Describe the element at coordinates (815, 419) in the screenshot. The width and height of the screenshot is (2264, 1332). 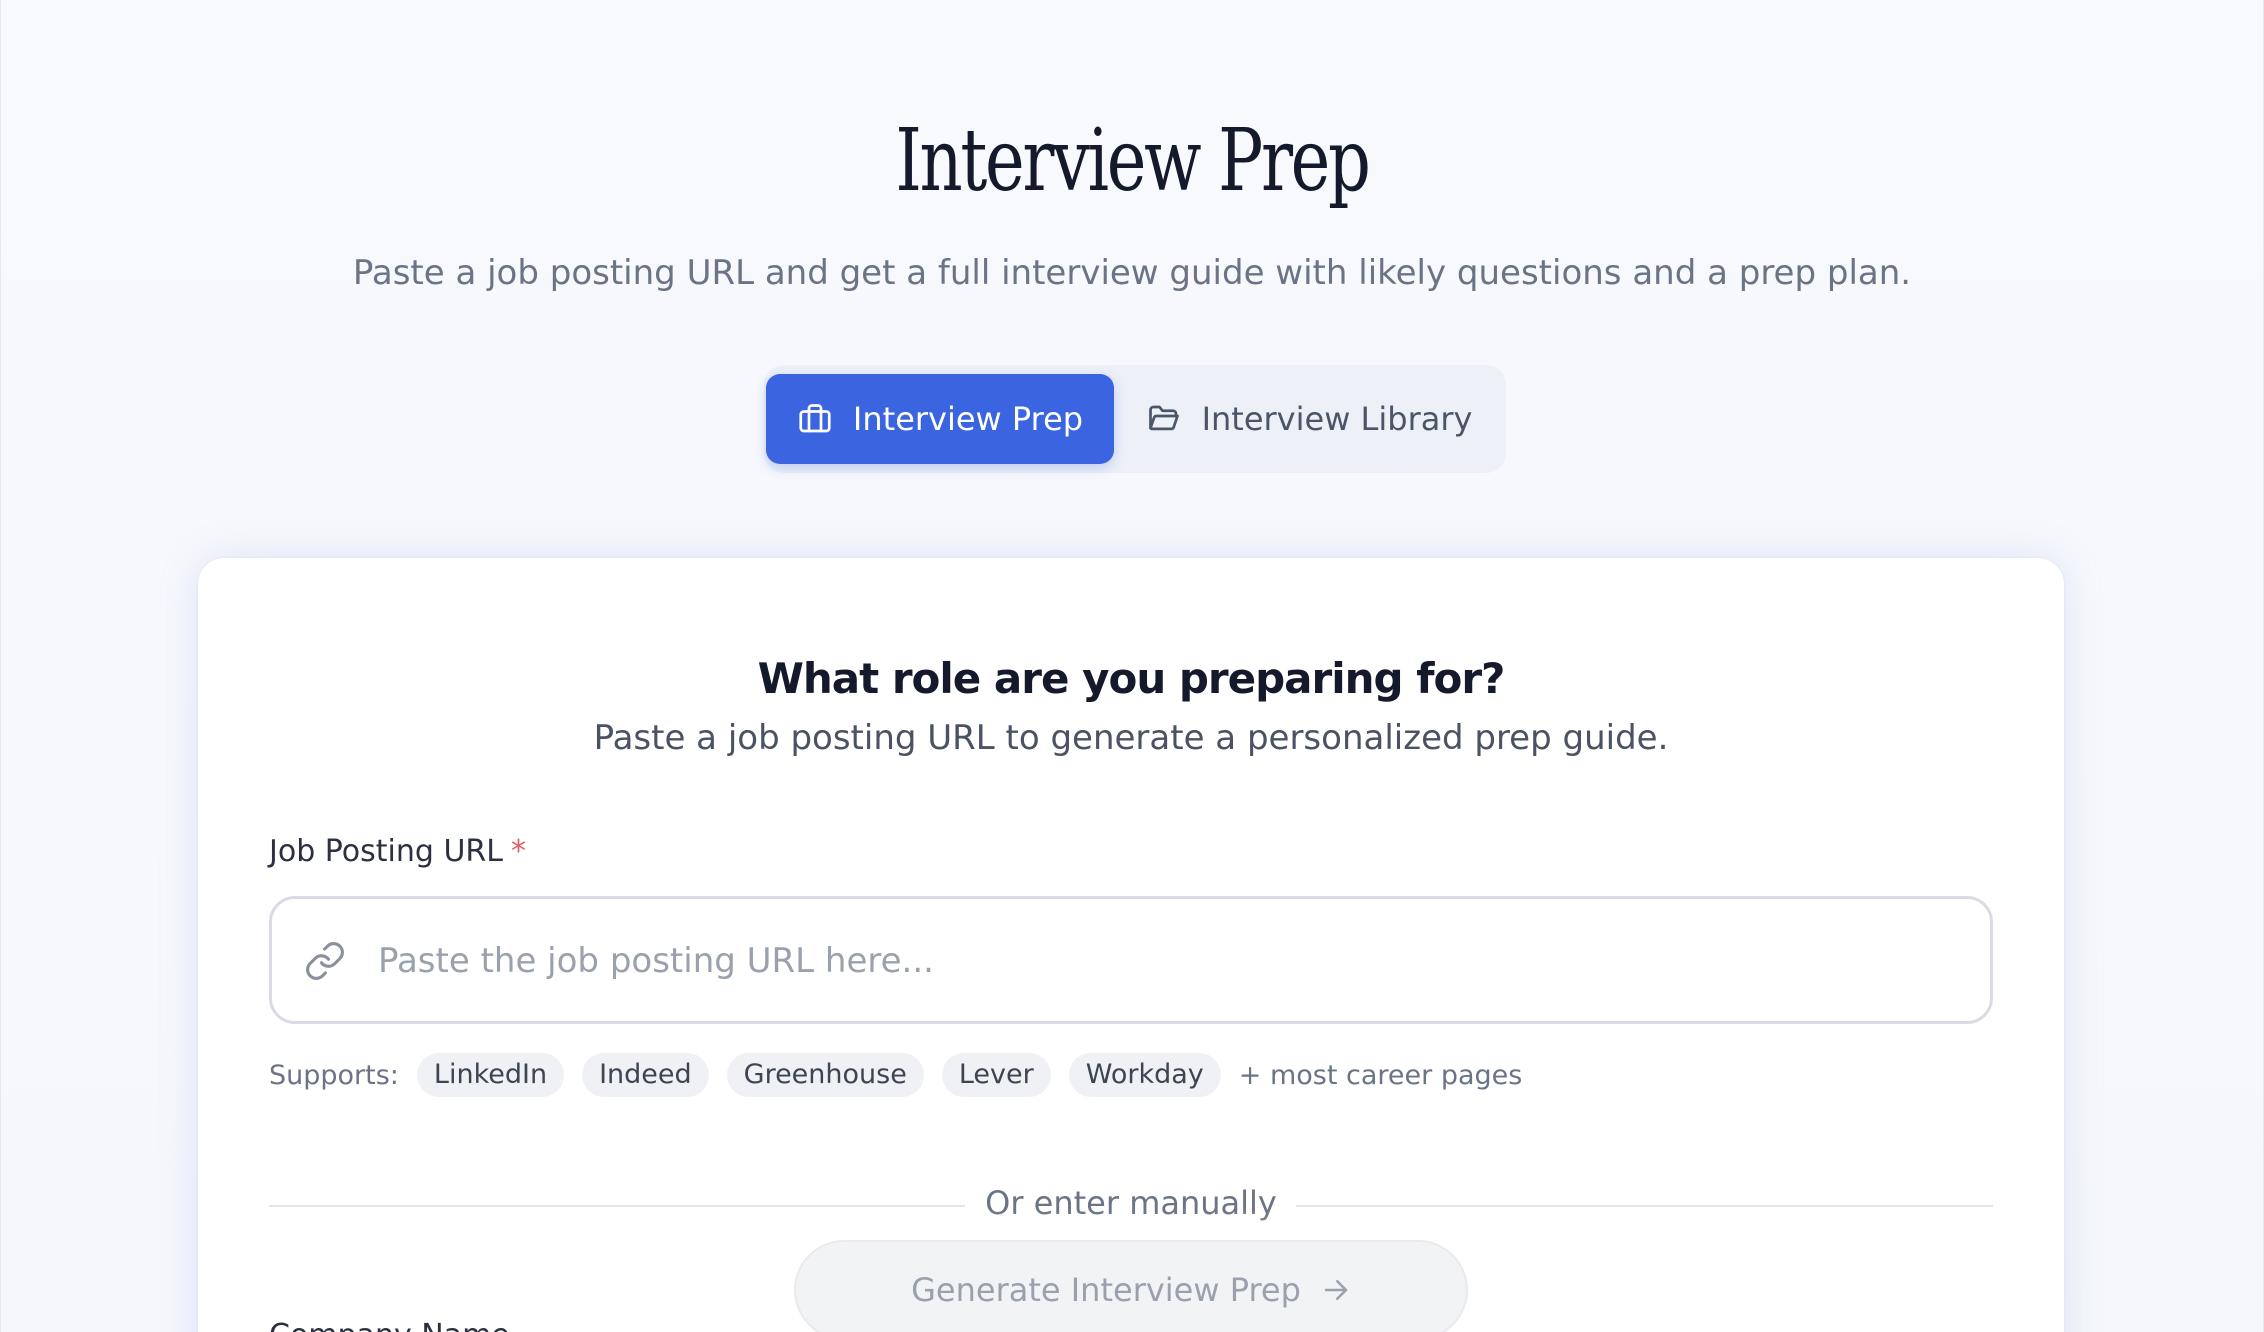
I see `briefcase-icon` at that location.